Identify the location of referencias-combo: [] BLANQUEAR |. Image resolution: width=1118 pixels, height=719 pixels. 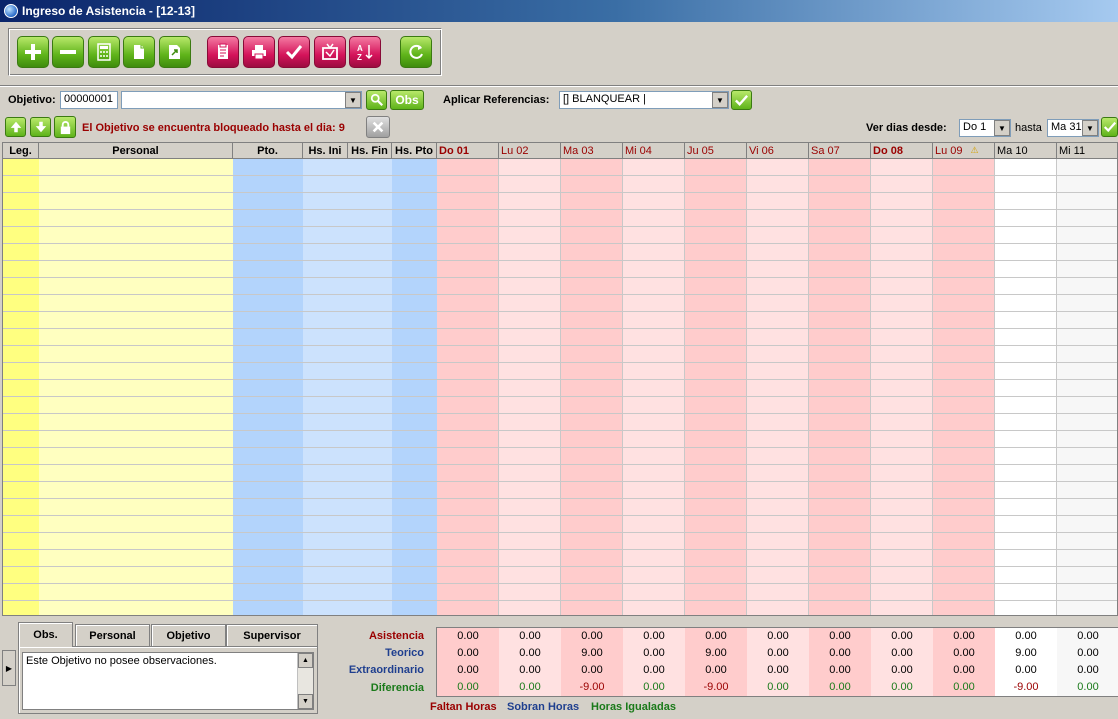
(644, 100).